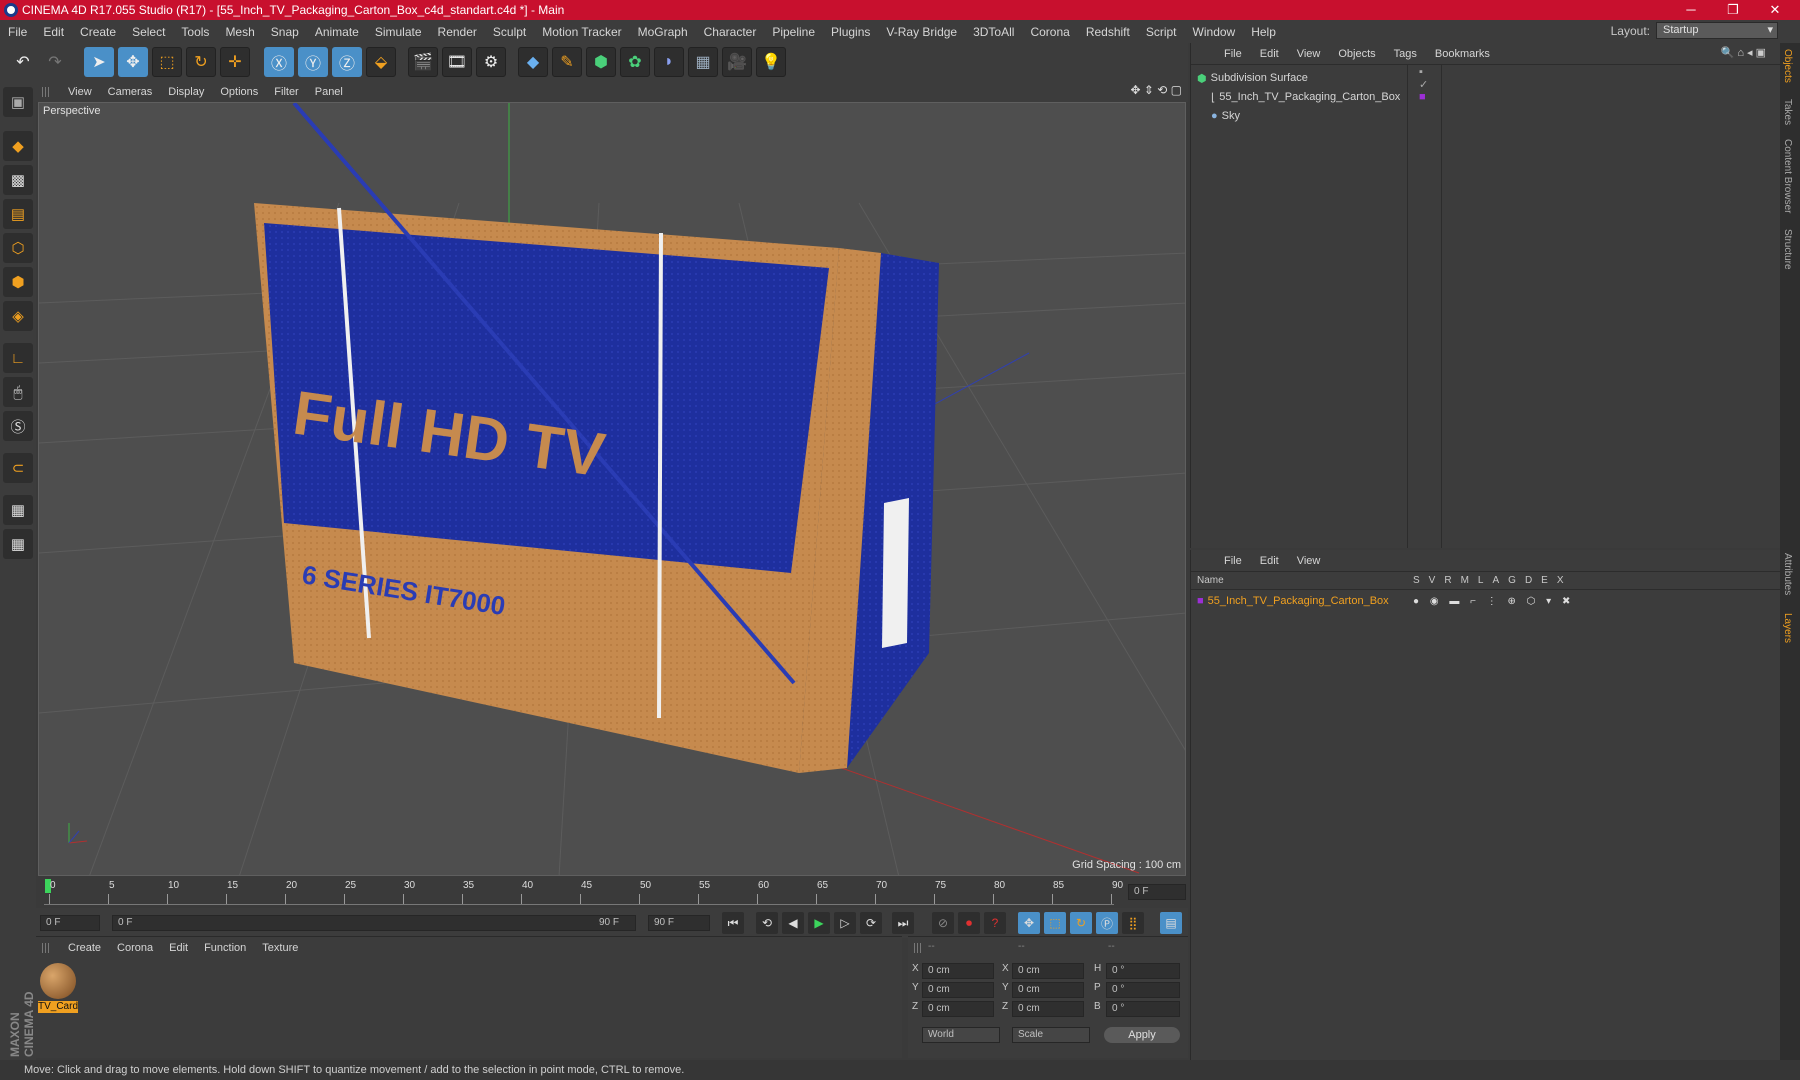 This screenshot has height=1080, width=1800. Describe the element at coordinates (374, 923) in the screenshot. I see `frame-range-slider: 0 F 90 F` at that location.